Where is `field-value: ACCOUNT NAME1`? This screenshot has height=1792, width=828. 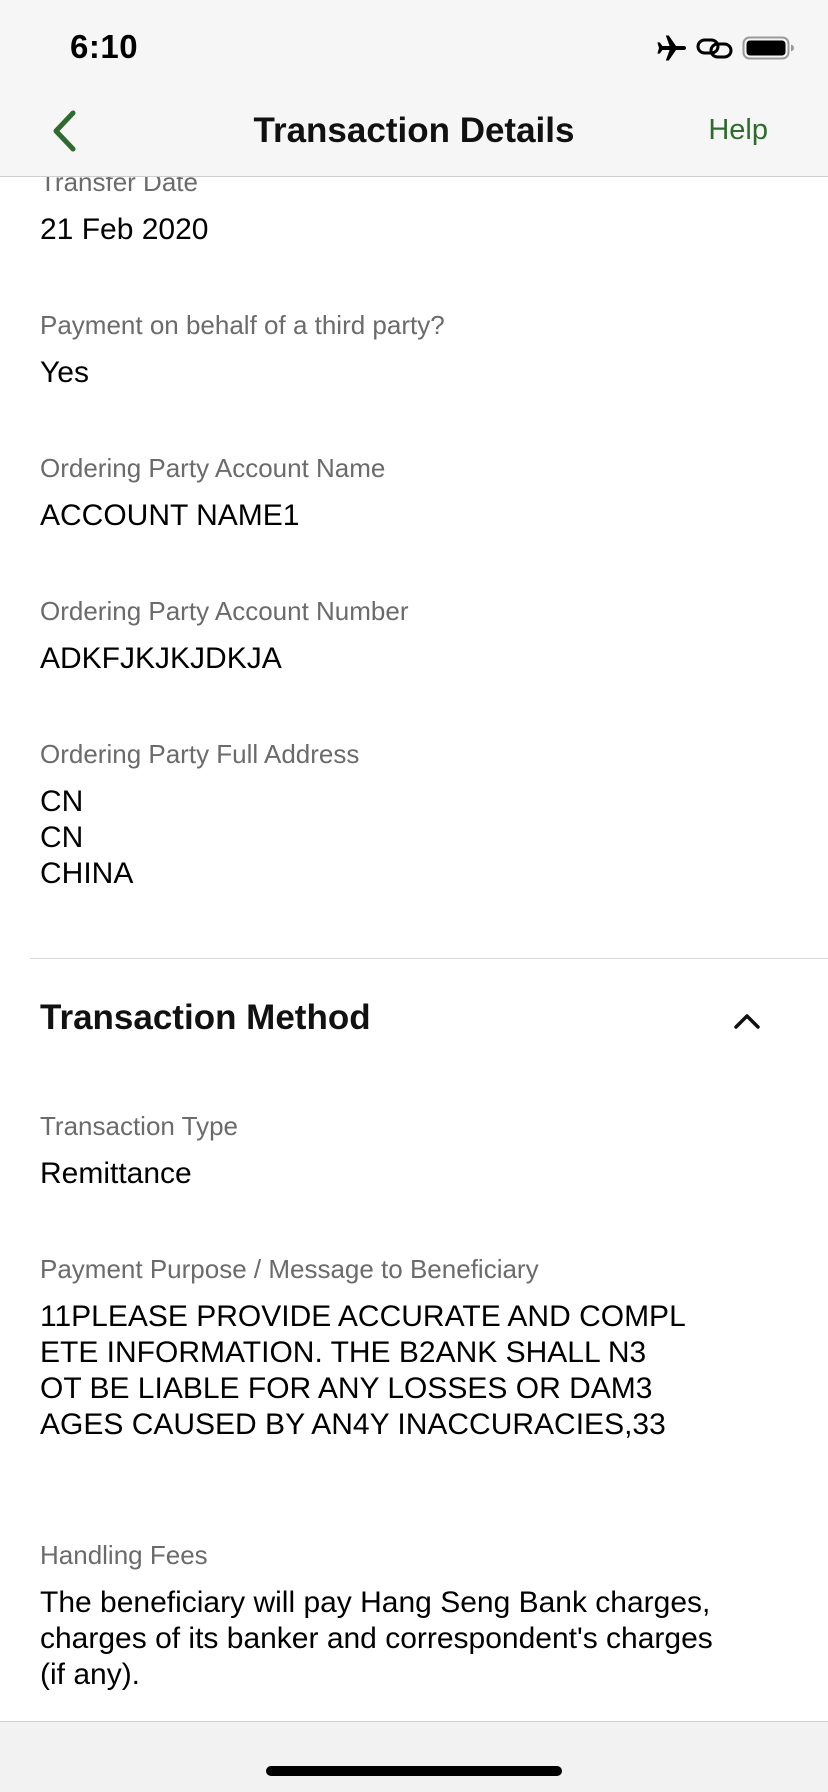
field-value: ACCOUNT NAME1 is located at coordinates (170, 515).